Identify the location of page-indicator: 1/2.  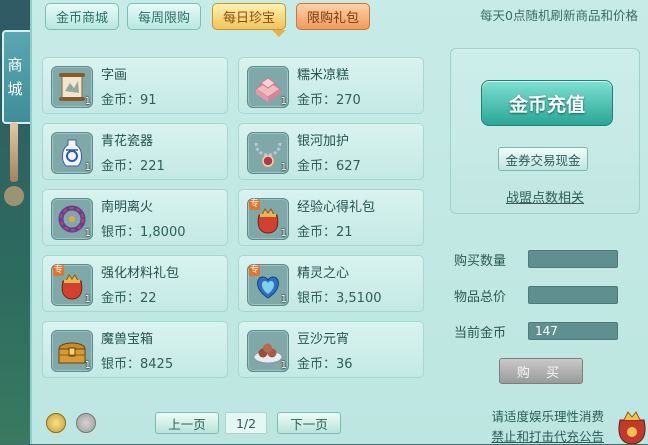
(246, 423).